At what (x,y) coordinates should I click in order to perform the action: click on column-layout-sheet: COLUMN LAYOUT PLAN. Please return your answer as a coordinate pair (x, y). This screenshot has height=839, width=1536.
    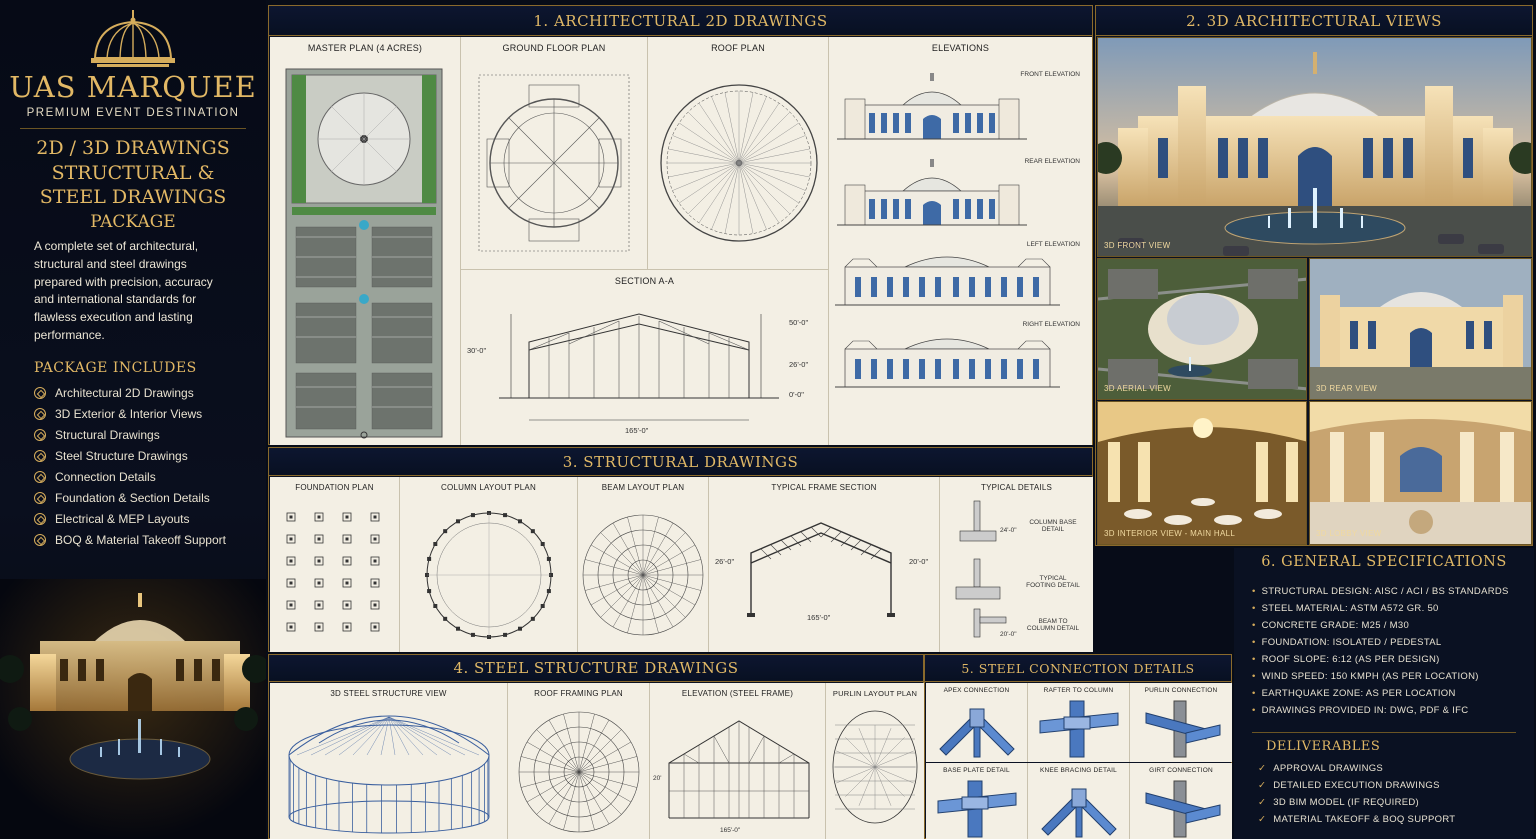
    Looking at the image, I should click on (489, 564).